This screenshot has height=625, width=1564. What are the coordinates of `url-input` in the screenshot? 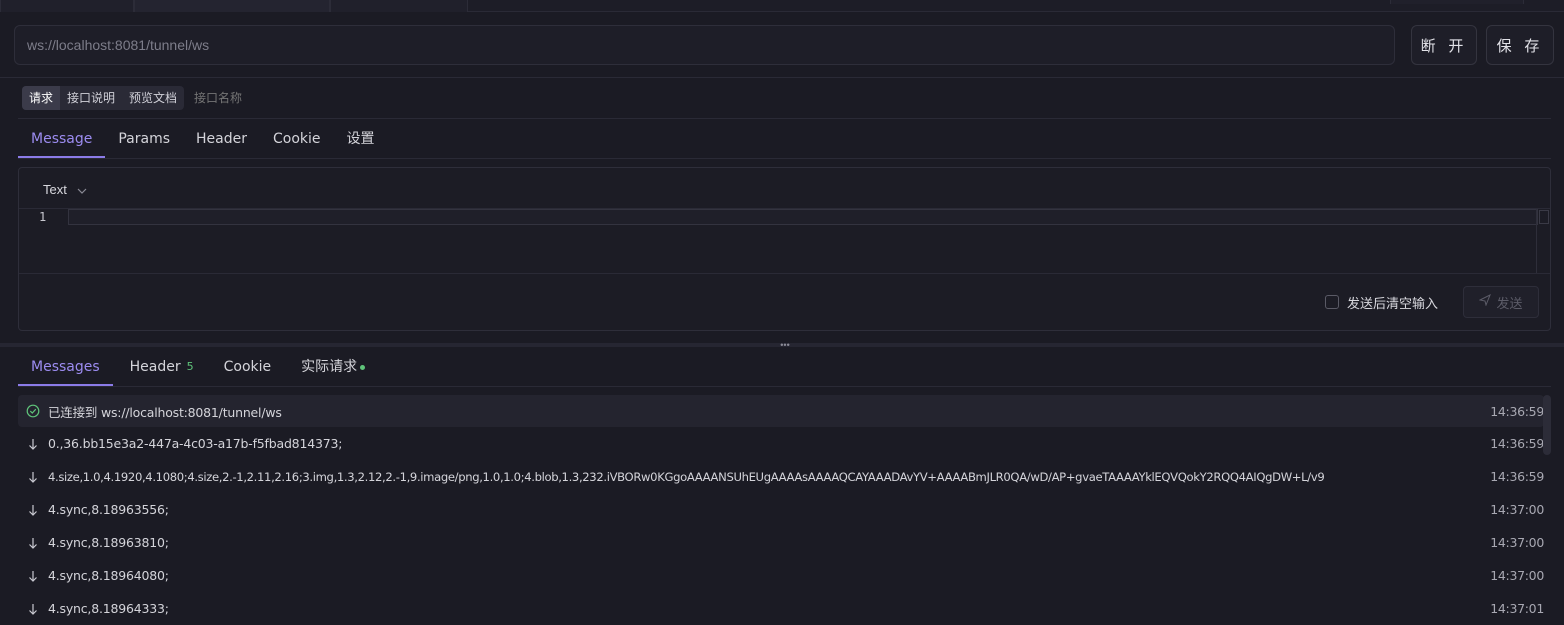 It's located at (704, 45).